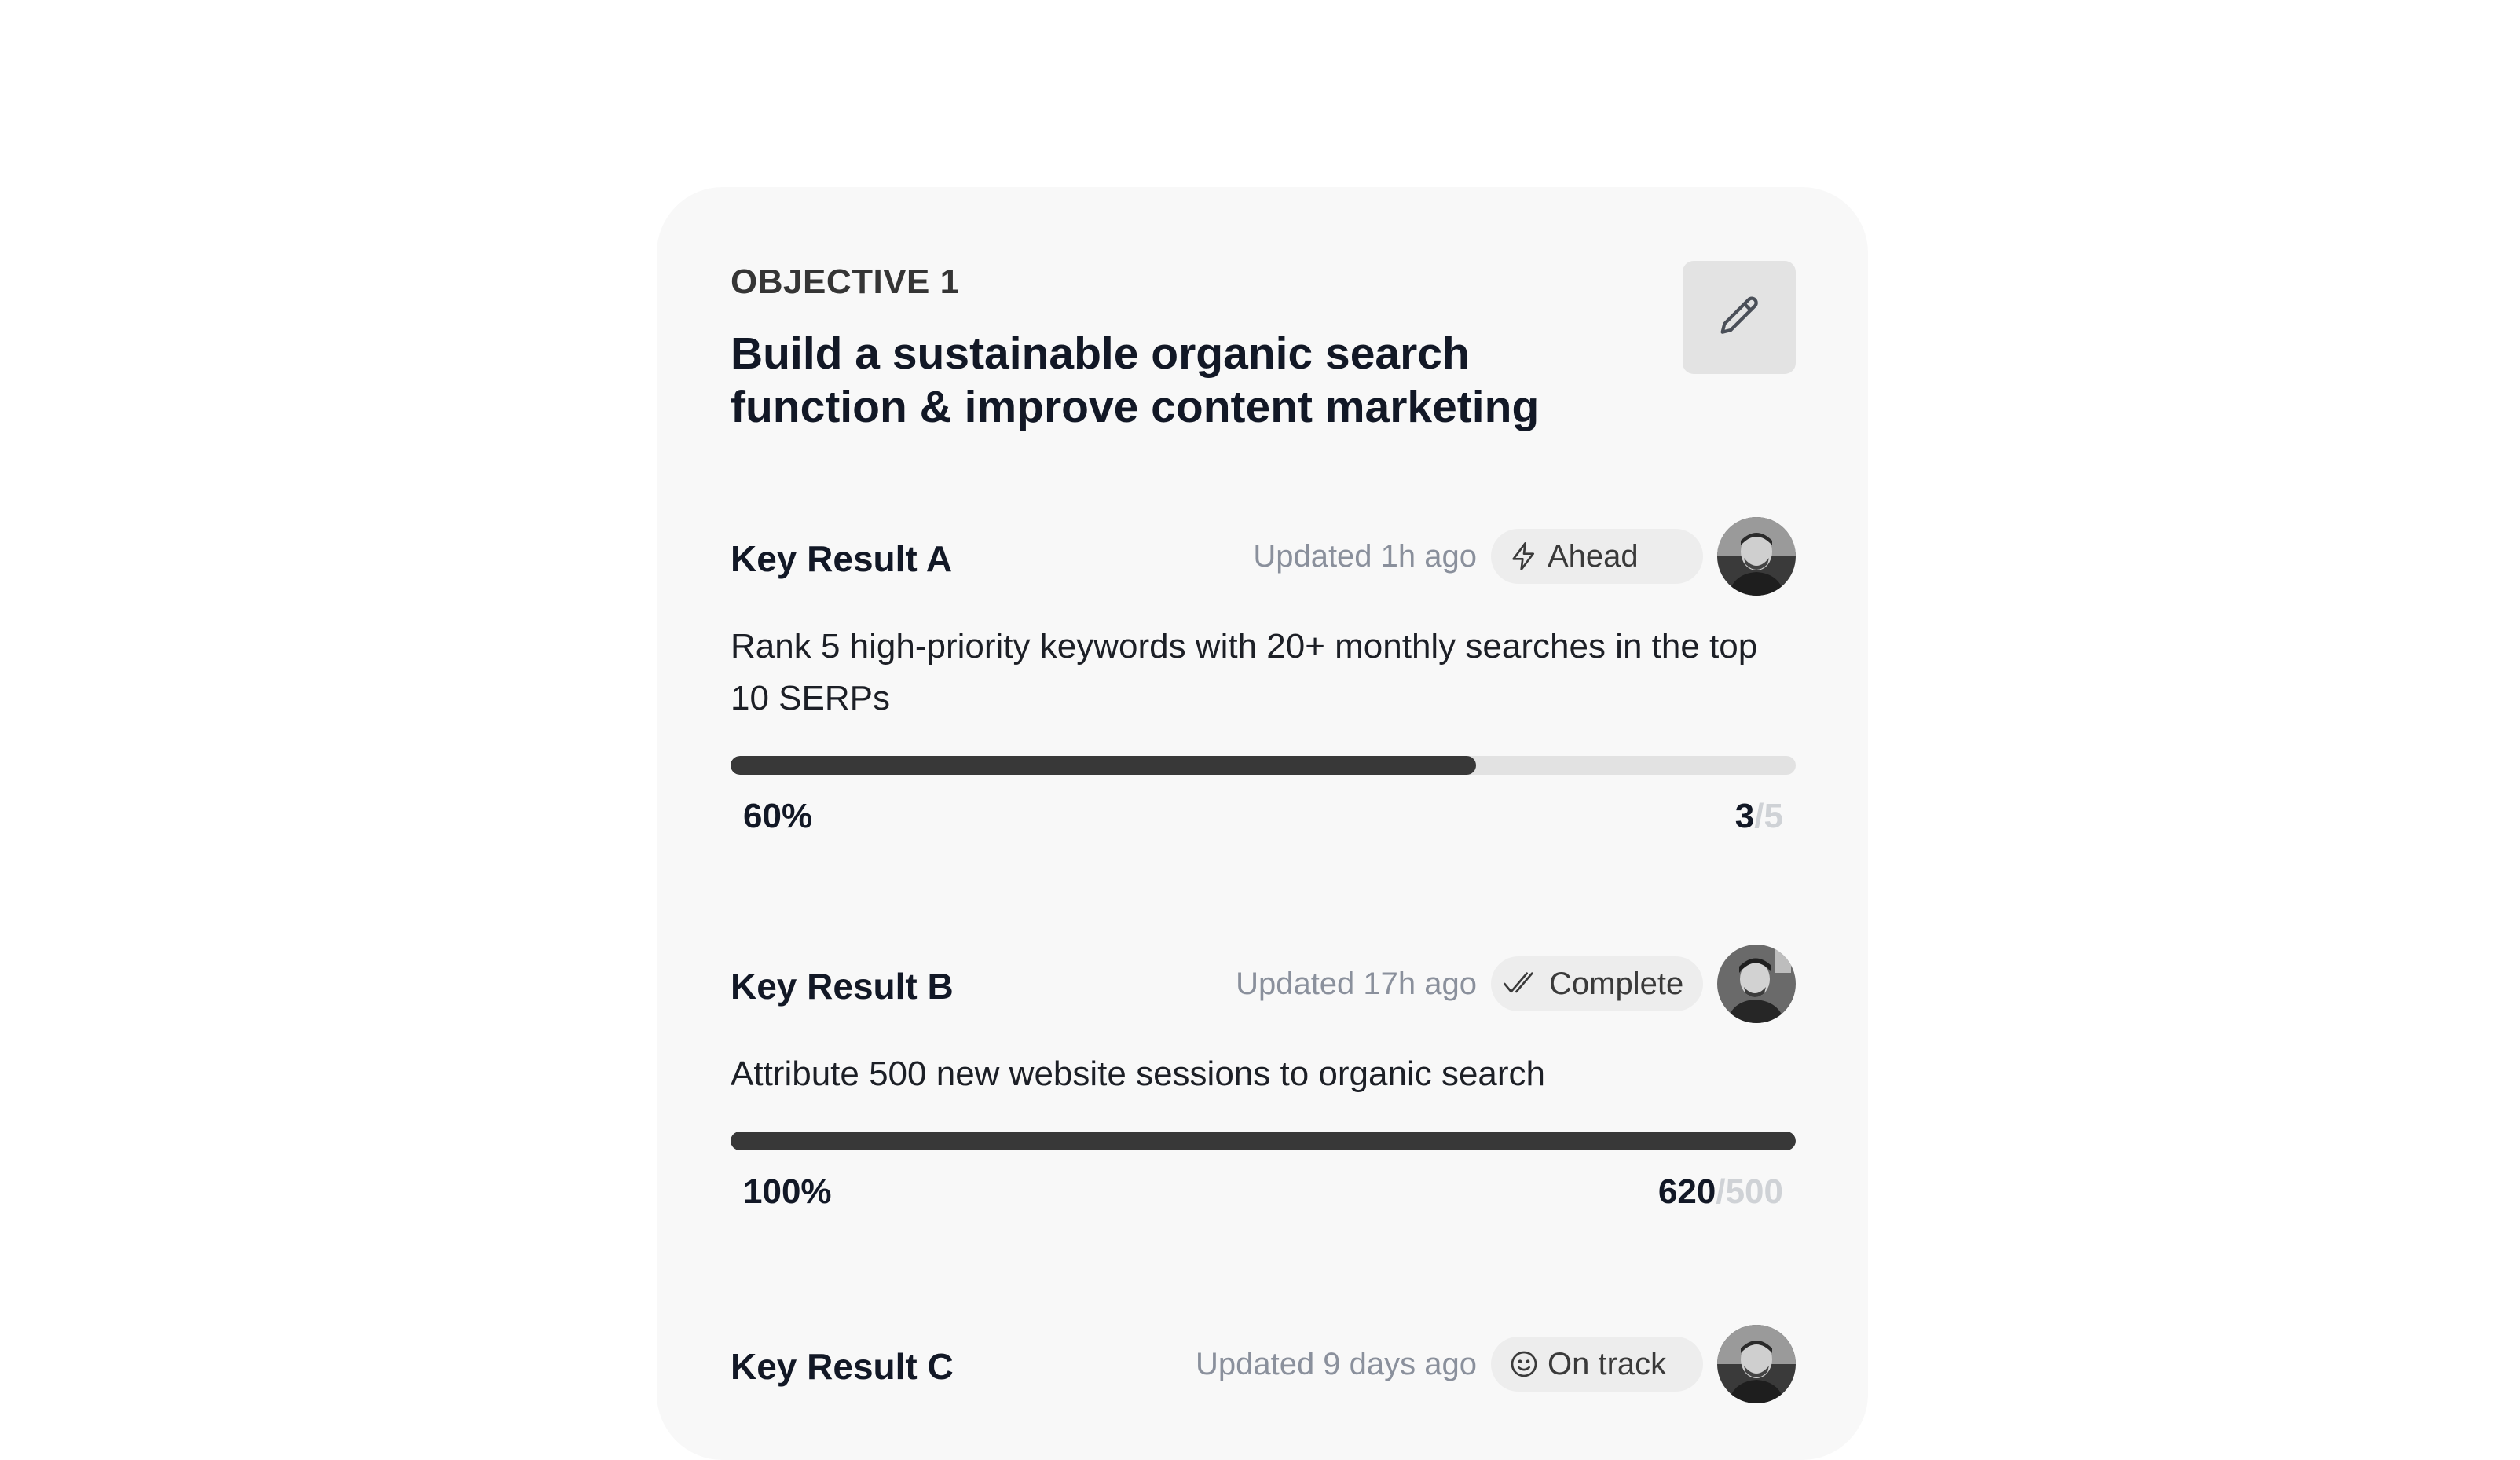  I want to click on progress-current: 620, so click(1686, 1191).